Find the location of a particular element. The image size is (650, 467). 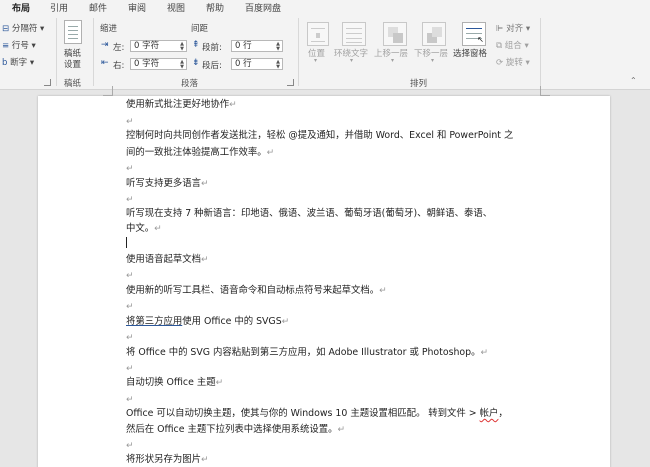

selection-pane-button: 选择窗格 is located at coordinates (470, 53).